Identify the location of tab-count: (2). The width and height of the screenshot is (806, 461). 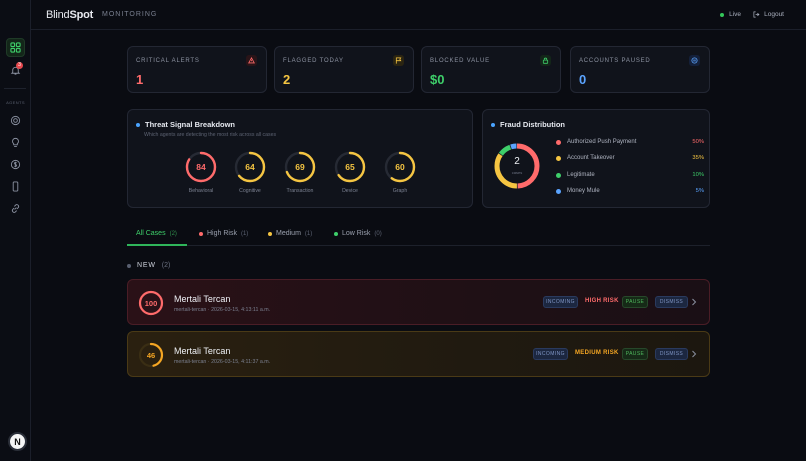
(173, 233).